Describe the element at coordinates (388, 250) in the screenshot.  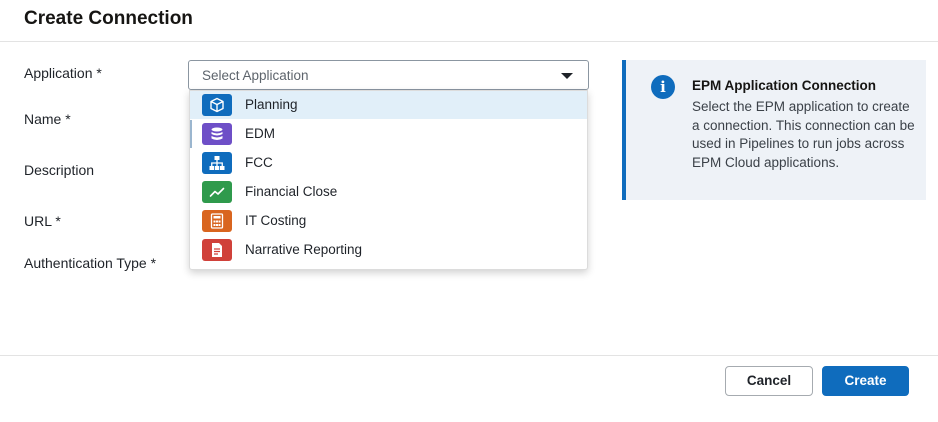
I see `option-narrative-reporting: Narrative Reporting` at that location.